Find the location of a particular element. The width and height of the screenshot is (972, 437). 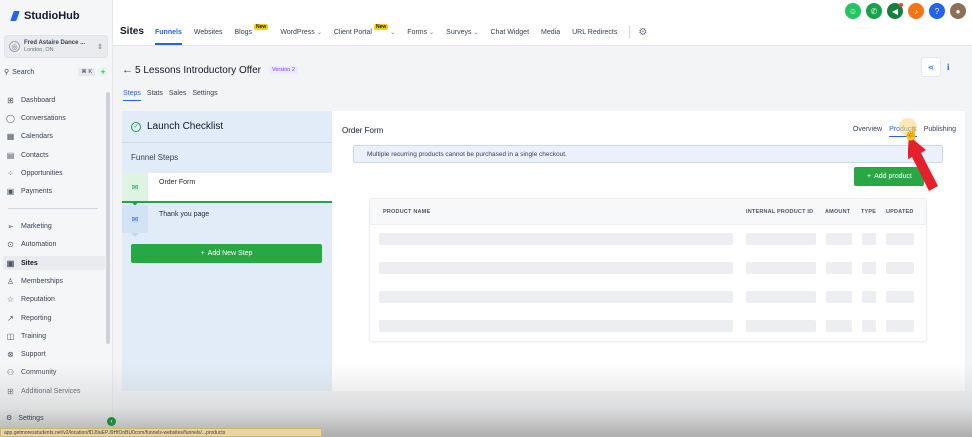

sidebar-item-reporting: ↗ Reporting is located at coordinates (56, 318).